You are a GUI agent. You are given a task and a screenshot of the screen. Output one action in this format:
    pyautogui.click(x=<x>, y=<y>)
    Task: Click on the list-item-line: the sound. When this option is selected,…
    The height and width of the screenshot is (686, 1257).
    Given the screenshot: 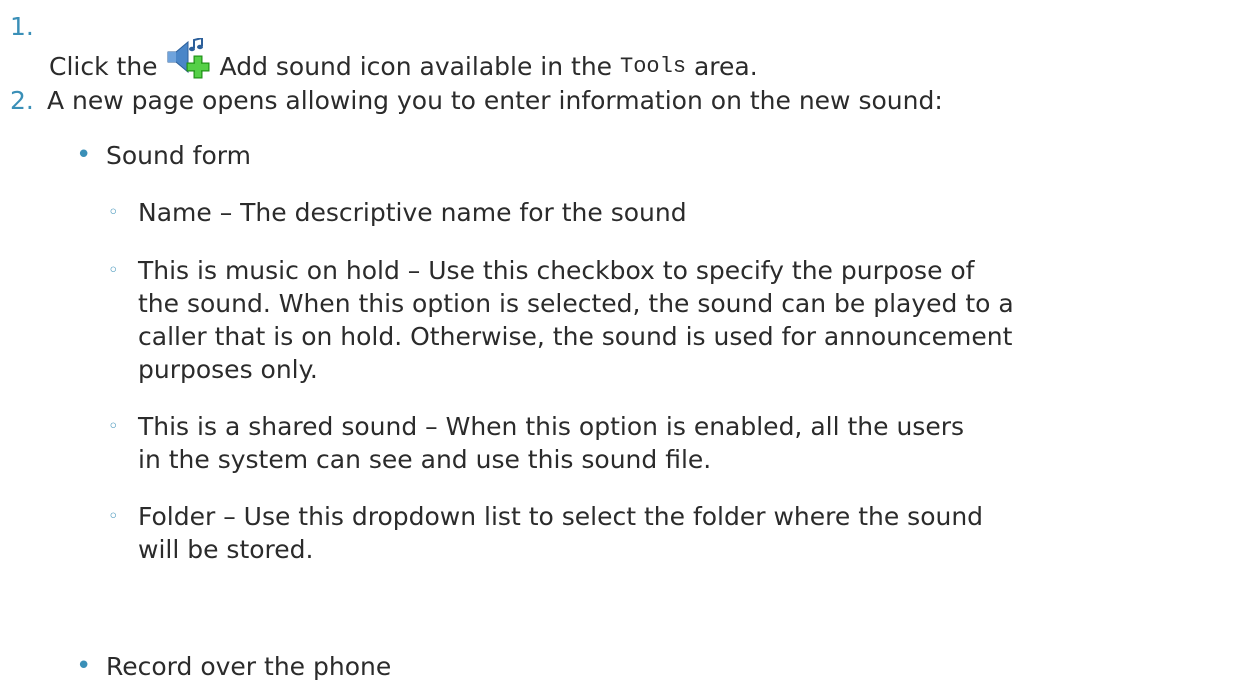 What is the action you would take?
    pyautogui.click(x=576, y=303)
    